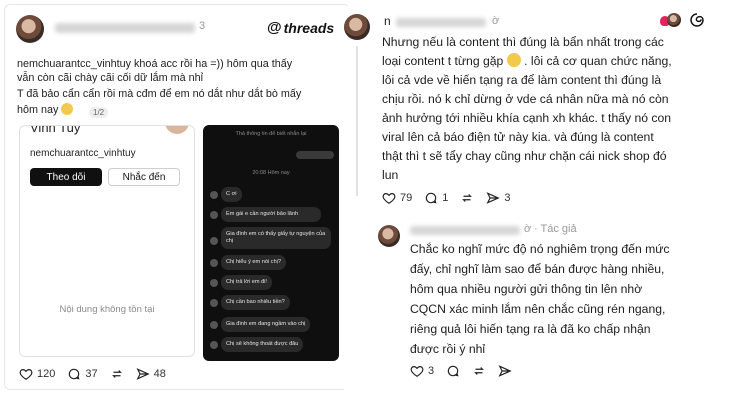 The width and height of the screenshot is (749, 394). What do you see at coordinates (266, 324) in the screenshot?
I see `chat-message: Gia đình em đang ngầm vào chị` at bounding box center [266, 324].